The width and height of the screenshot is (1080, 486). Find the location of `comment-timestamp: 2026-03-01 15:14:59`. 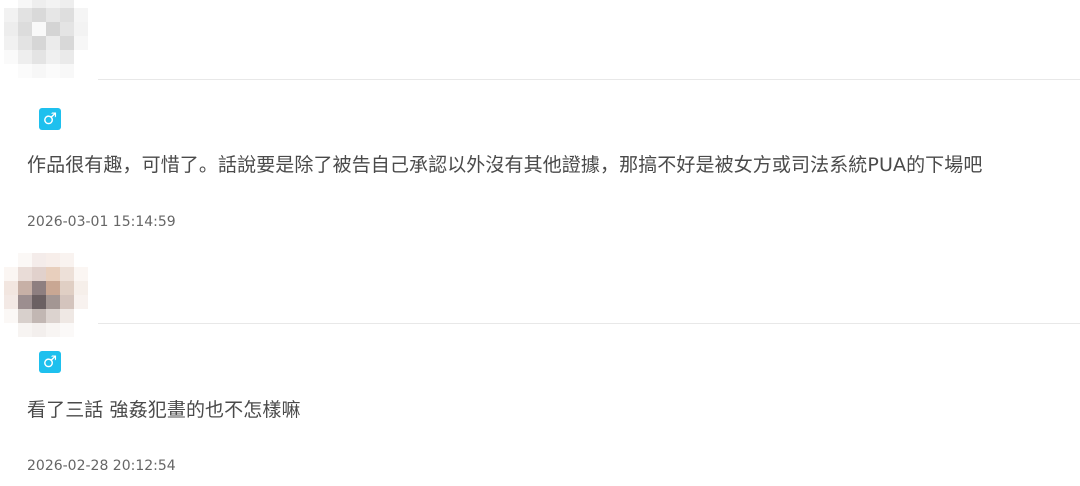

comment-timestamp: 2026-03-01 15:14:59 is located at coordinates (101, 222).